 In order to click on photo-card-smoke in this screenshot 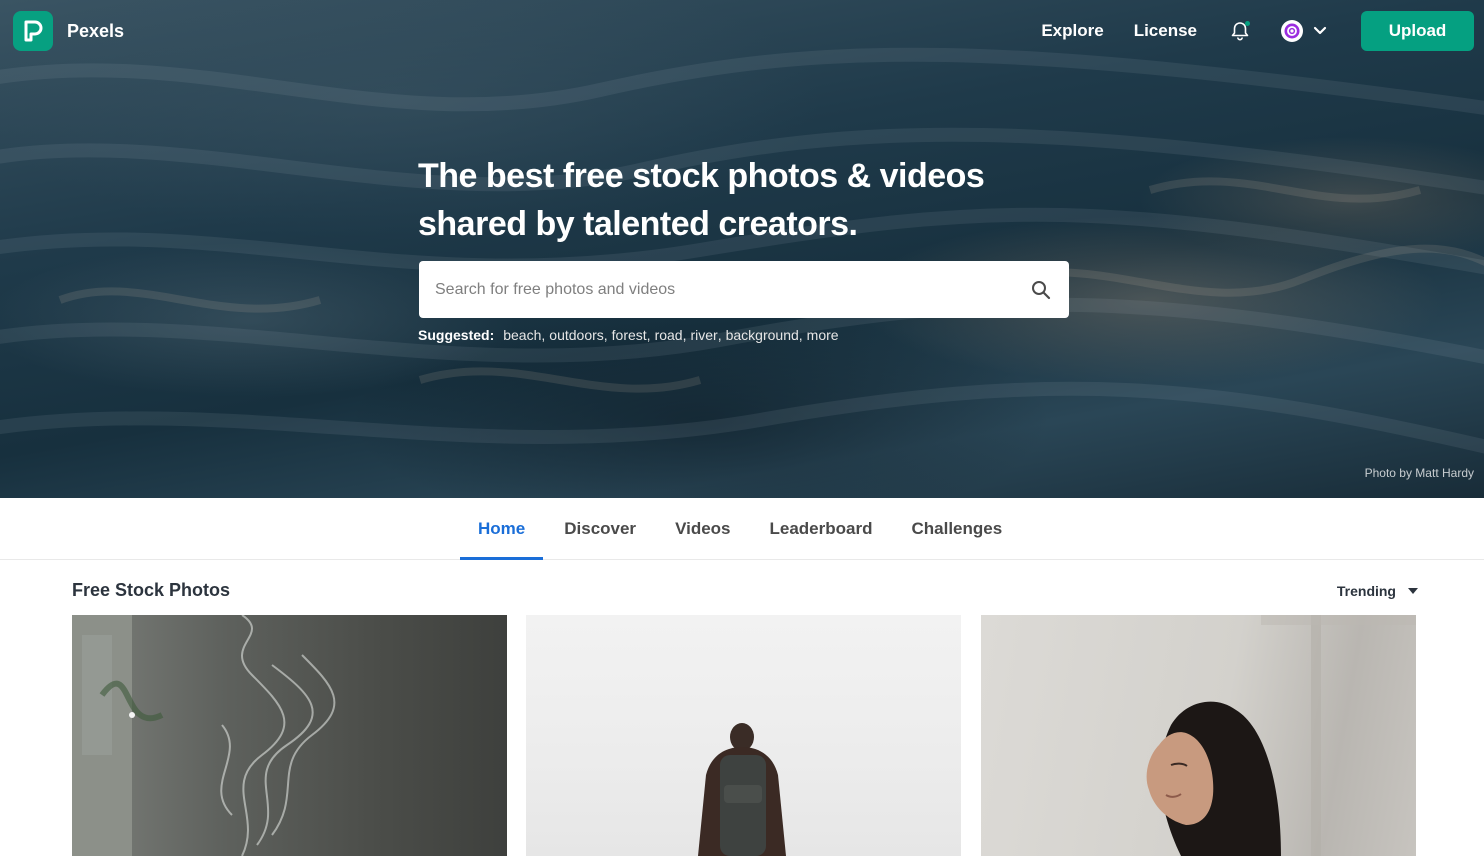, I will do `click(289, 735)`.